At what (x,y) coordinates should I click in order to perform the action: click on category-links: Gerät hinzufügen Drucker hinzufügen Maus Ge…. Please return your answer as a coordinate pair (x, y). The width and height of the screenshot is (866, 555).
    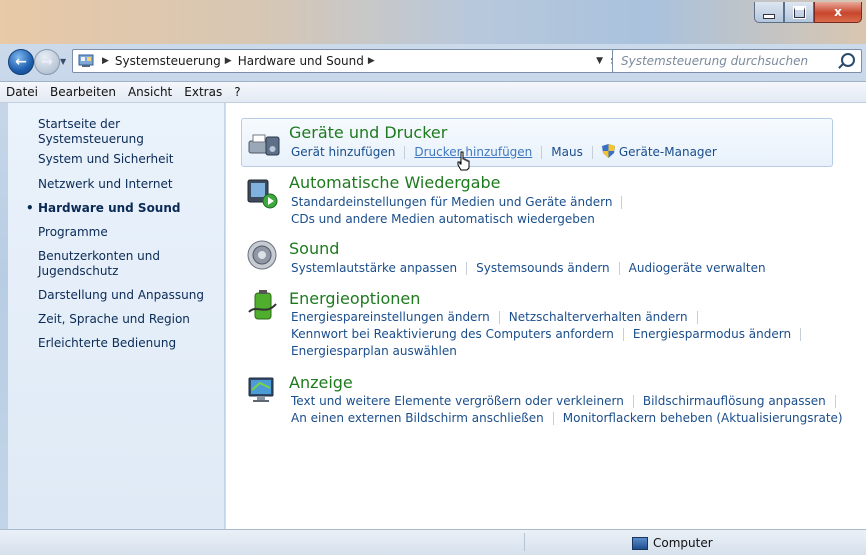
    Looking at the image, I should click on (504, 152).